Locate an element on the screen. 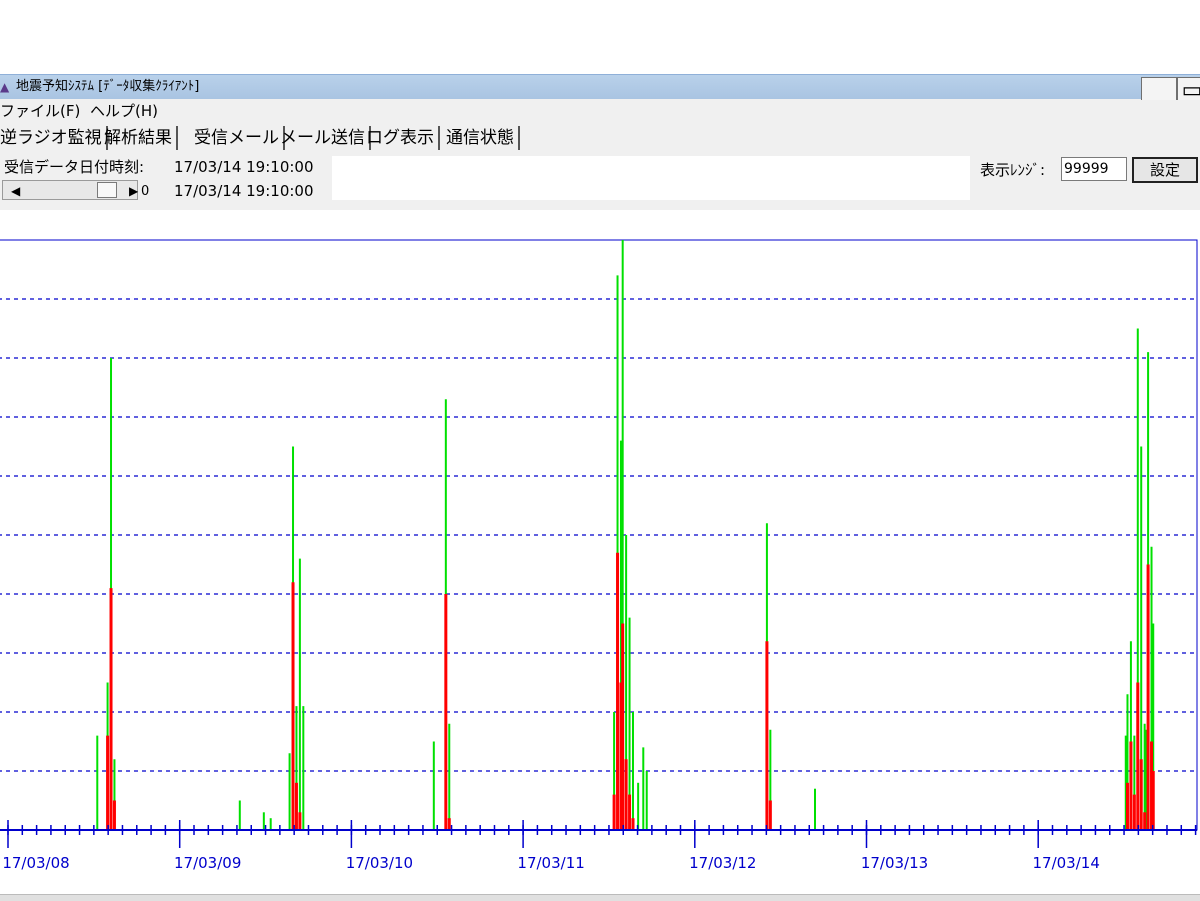 Image resolution: width=1200 pixels, height=901 pixels. tab-send-mail: メール送信 is located at coordinates (325, 138).